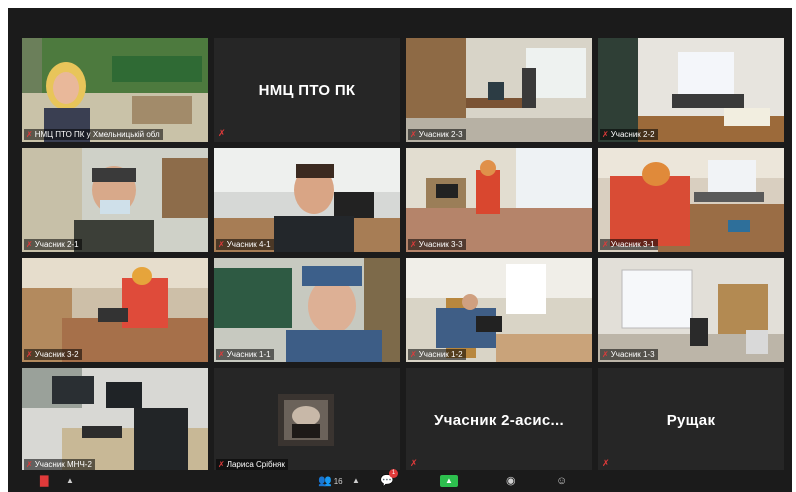 The height and width of the screenshot is (492, 796). What do you see at coordinates (325, 481) in the screenshot?
I see `participants-icon: 👥` at bounding box center [325, 481].